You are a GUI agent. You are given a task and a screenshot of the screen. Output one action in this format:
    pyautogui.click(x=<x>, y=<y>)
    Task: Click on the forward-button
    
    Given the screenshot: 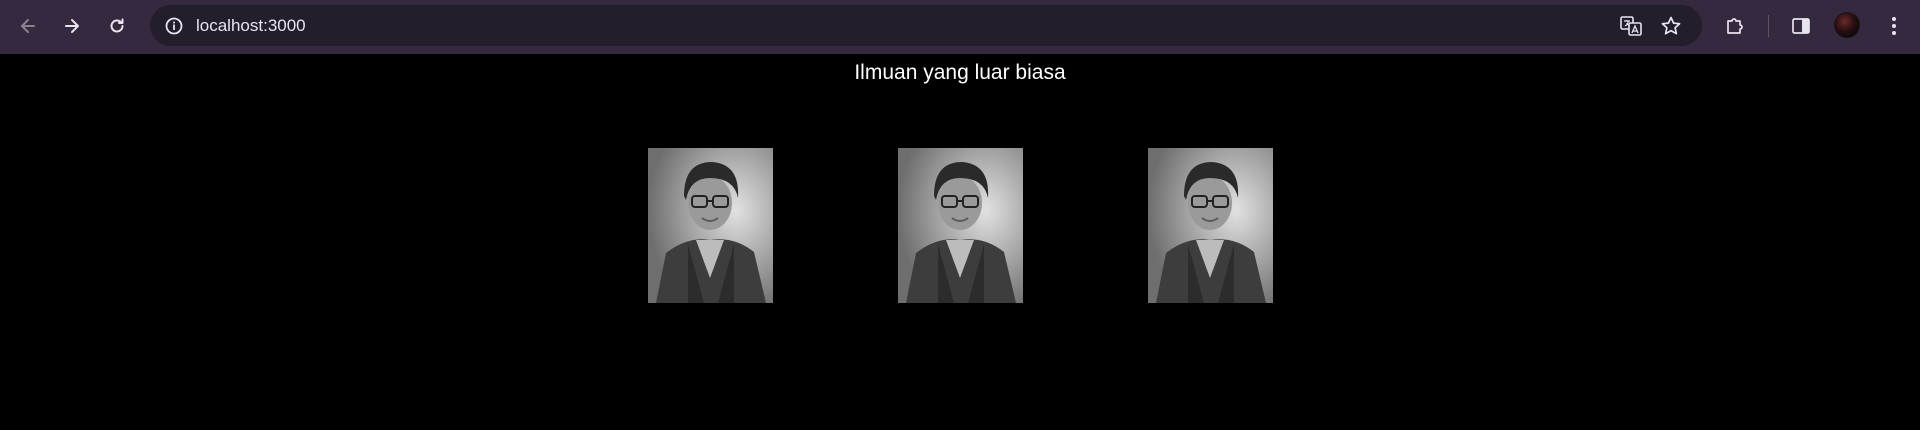 What is the action you would take?
    pyautogui.click(x=72, y=26)
    